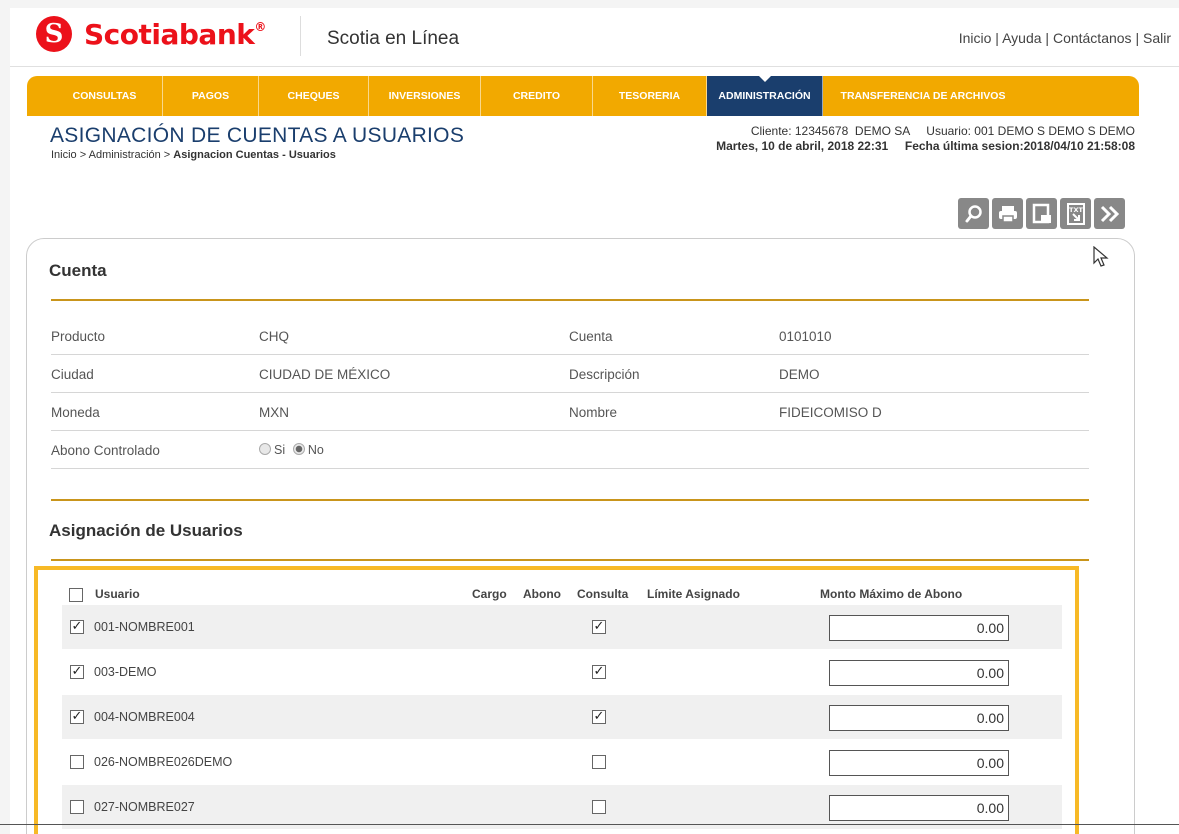 The height and width of the screenshot is (834, 1179). Describe the element at coordinates (1109, 213) in the screenshot. I see `next-icon` at that location.